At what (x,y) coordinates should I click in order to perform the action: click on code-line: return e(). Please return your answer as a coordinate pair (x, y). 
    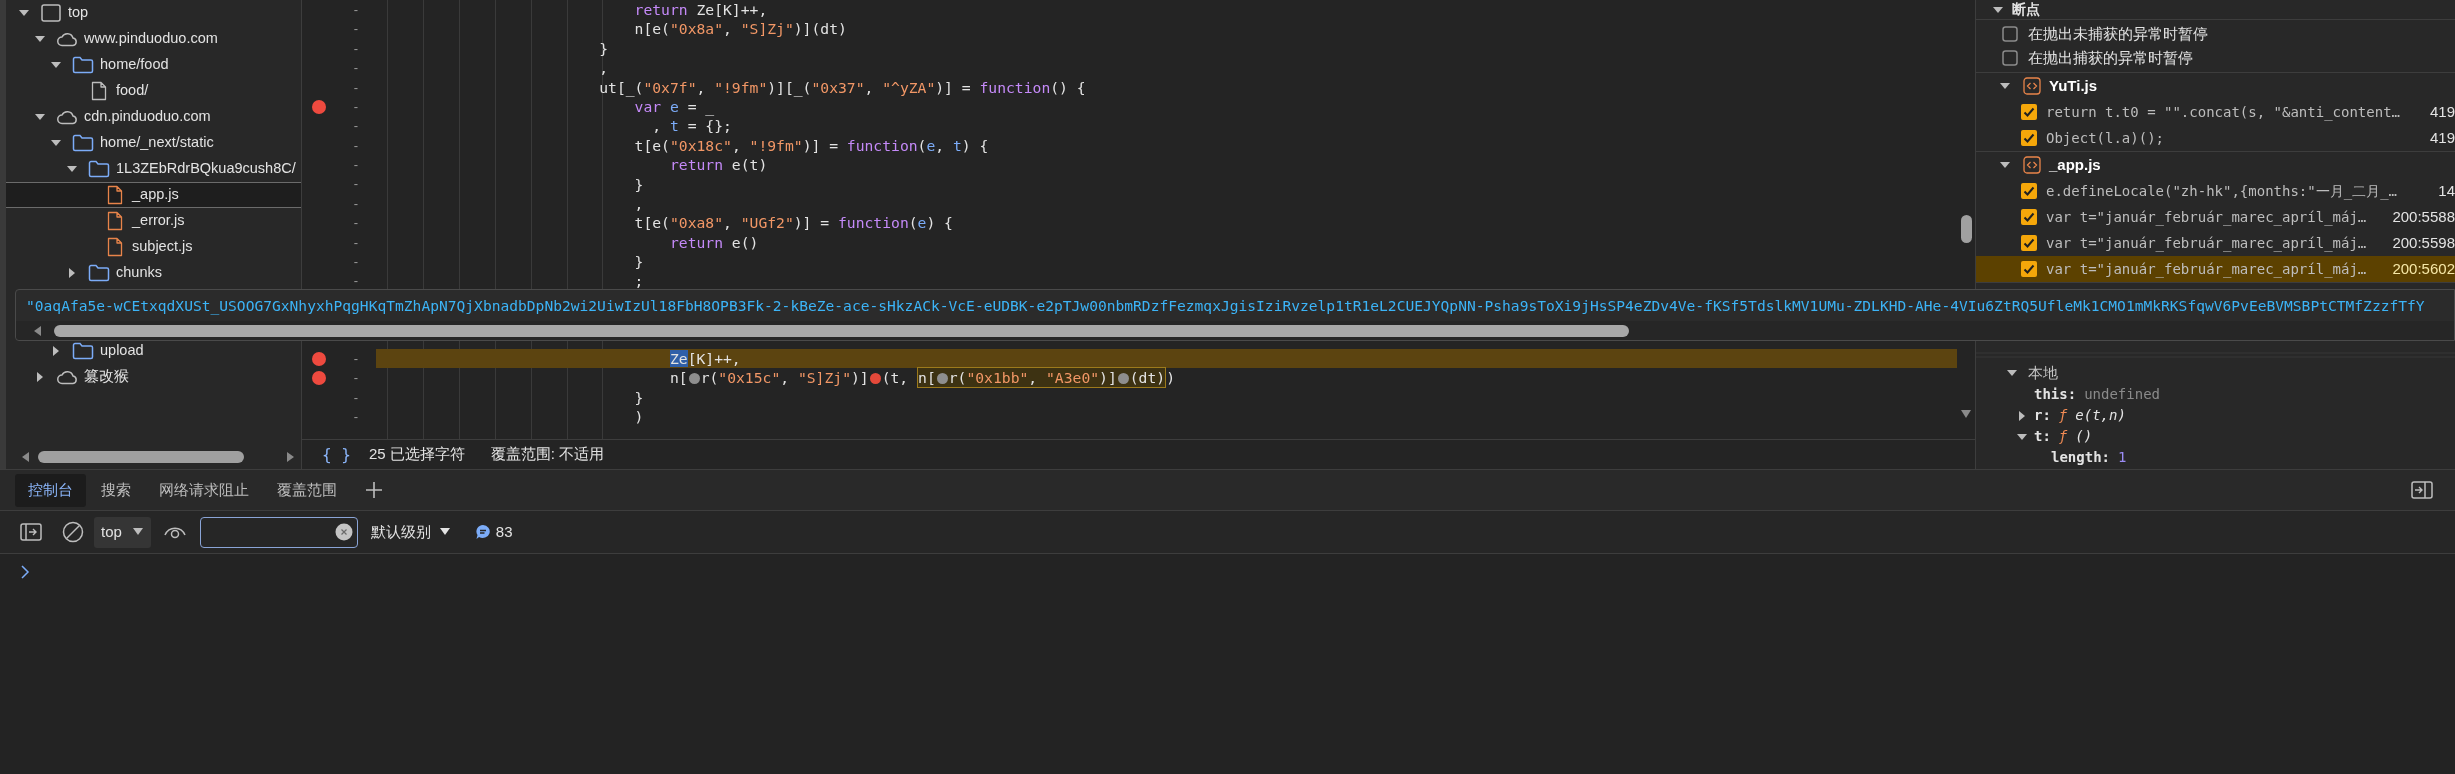
    Looking at the image, I should click on (714, 242).